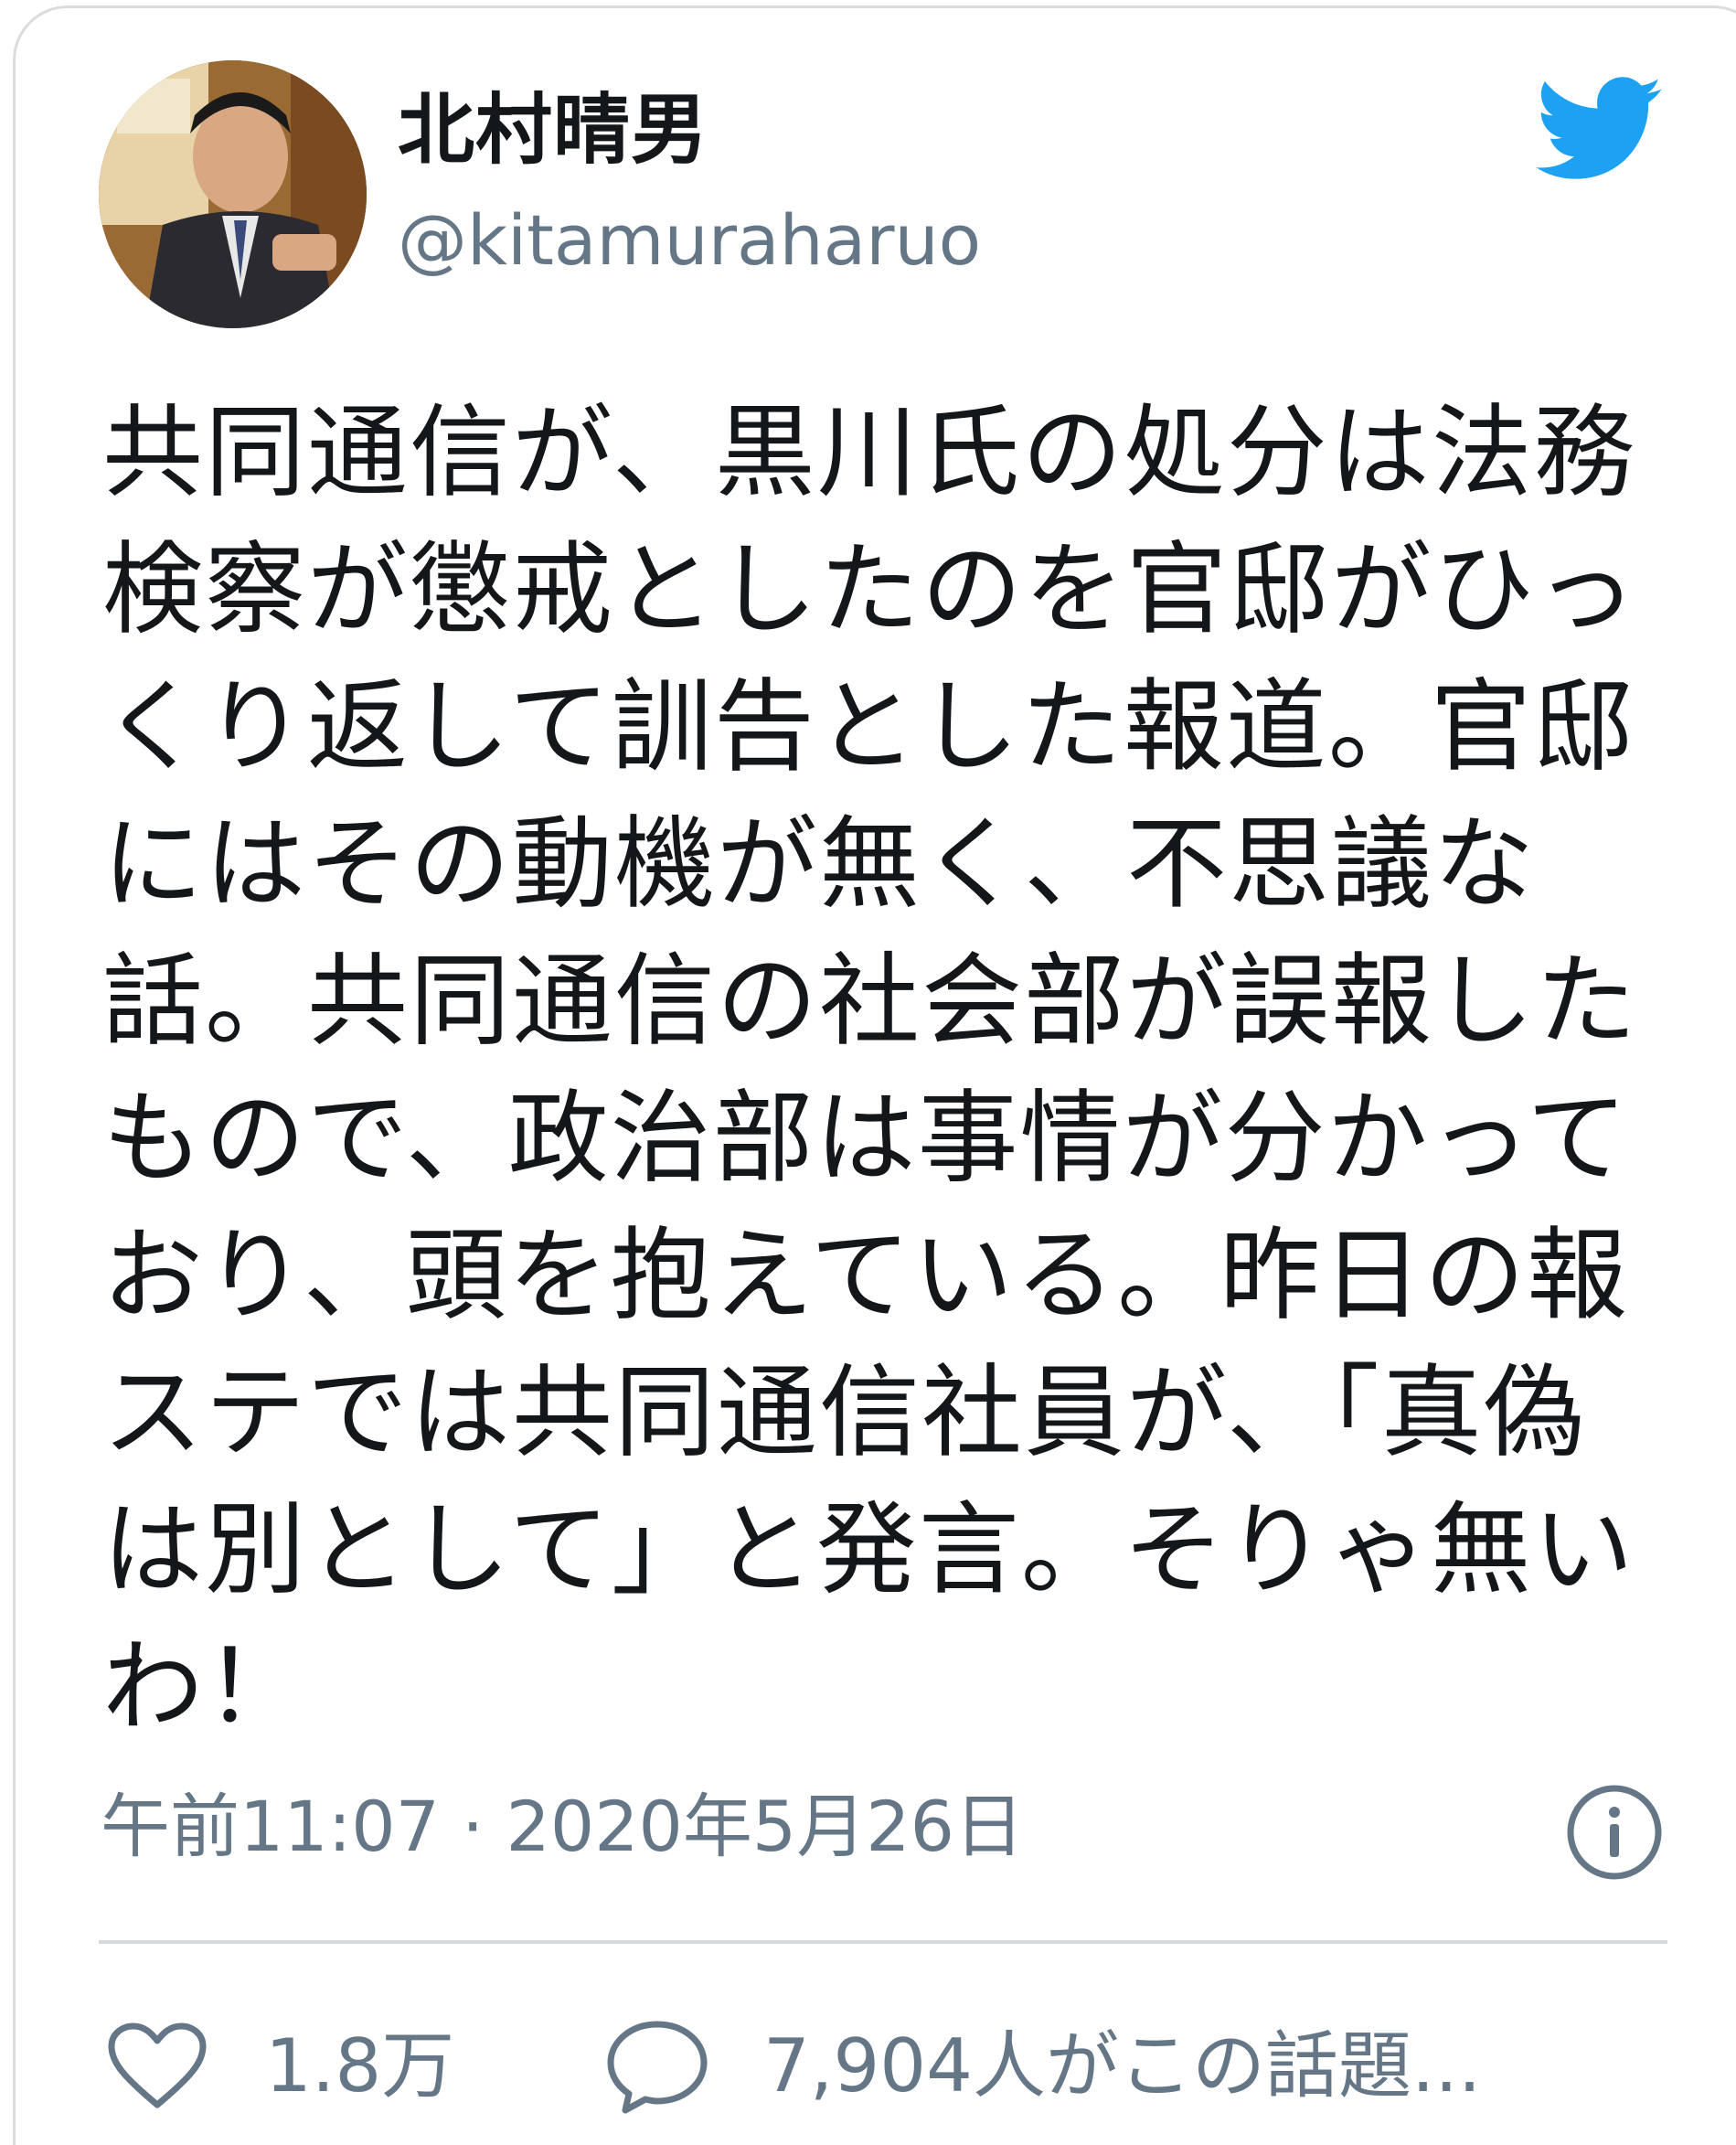 The image size is (1736, 2145). I want to click on tweet-timestamp: 午前11:07 · 2020年5月26日, so click(563, 1827).